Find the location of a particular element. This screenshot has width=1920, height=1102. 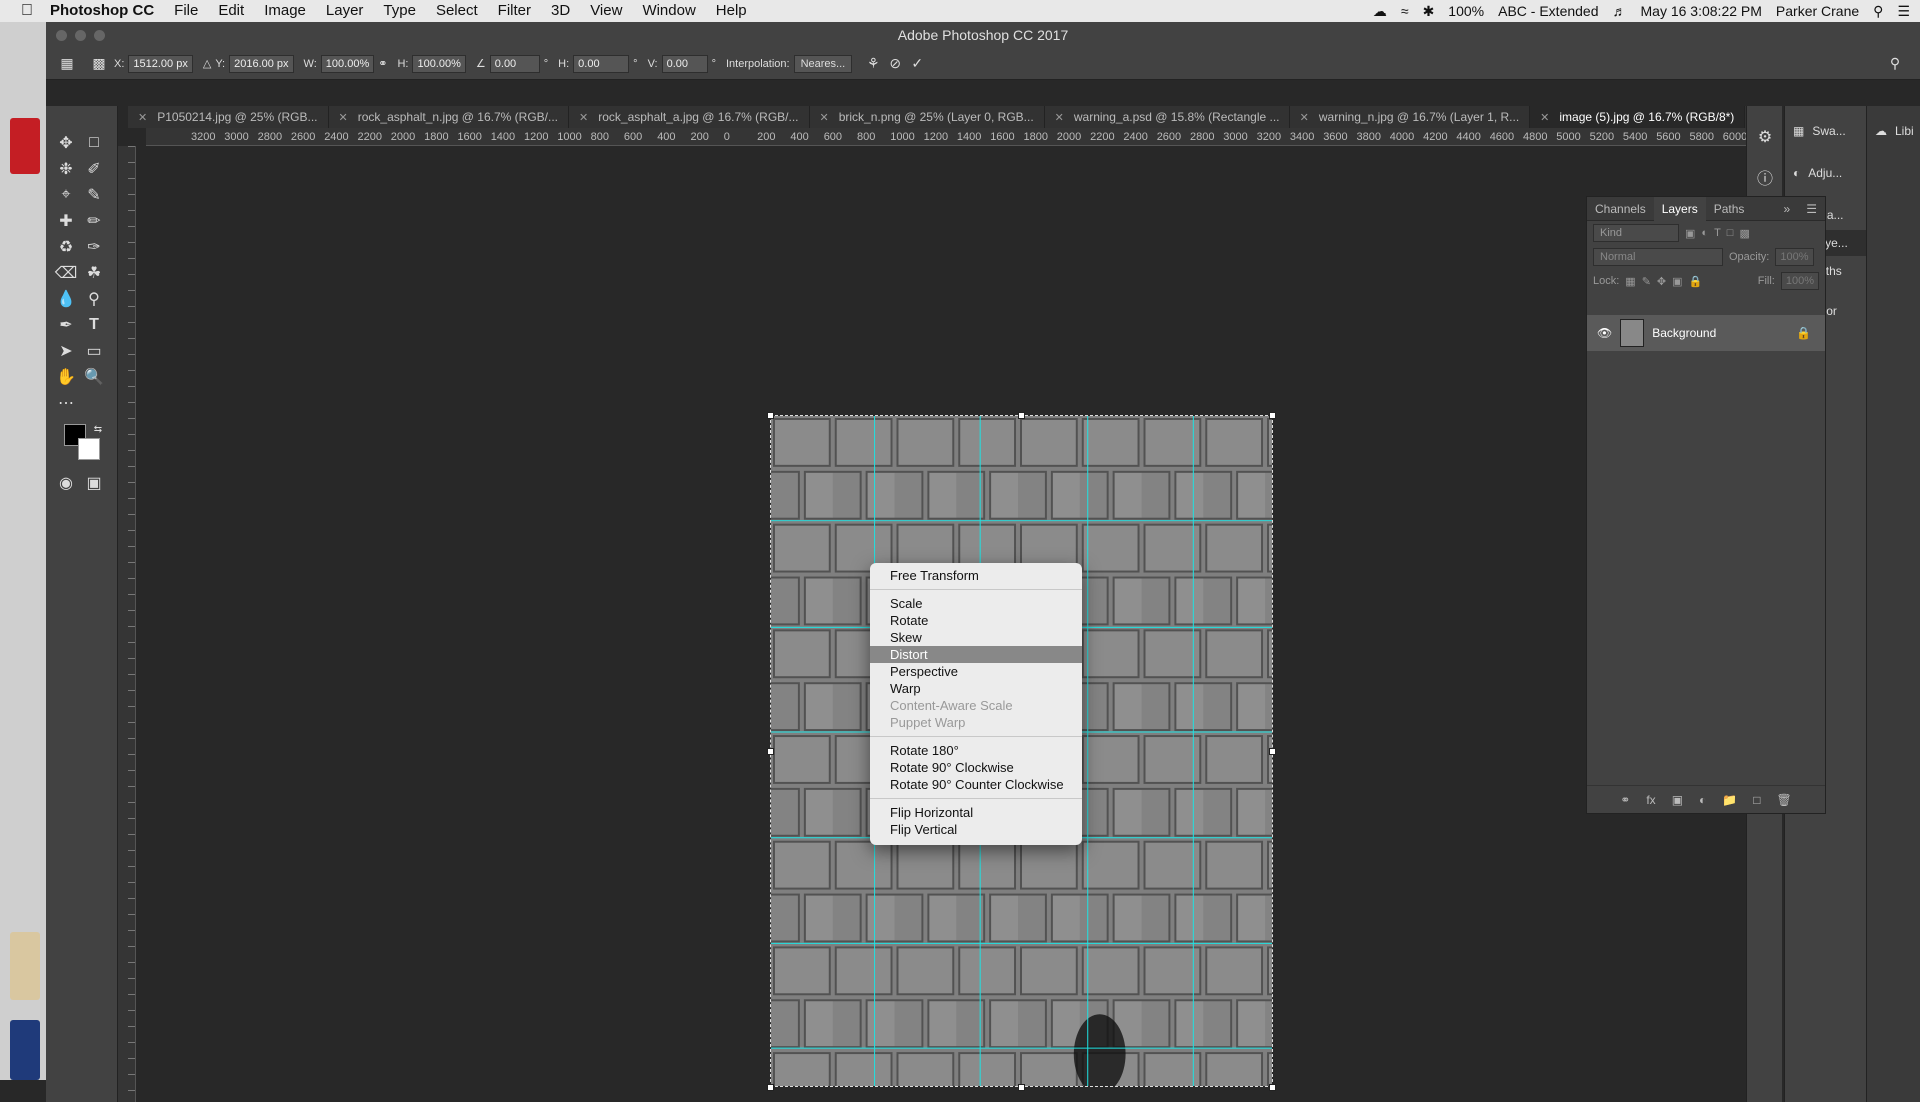

visibility-eye-icon: 👁 is located at coordinates (1604, 333).